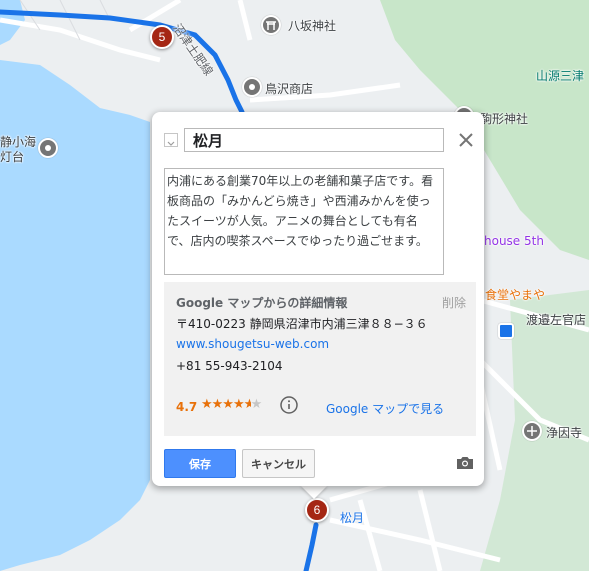 Image resolution: width=589 pixels, height=571 pixels. I want to click on close-button, so click(466, 140).